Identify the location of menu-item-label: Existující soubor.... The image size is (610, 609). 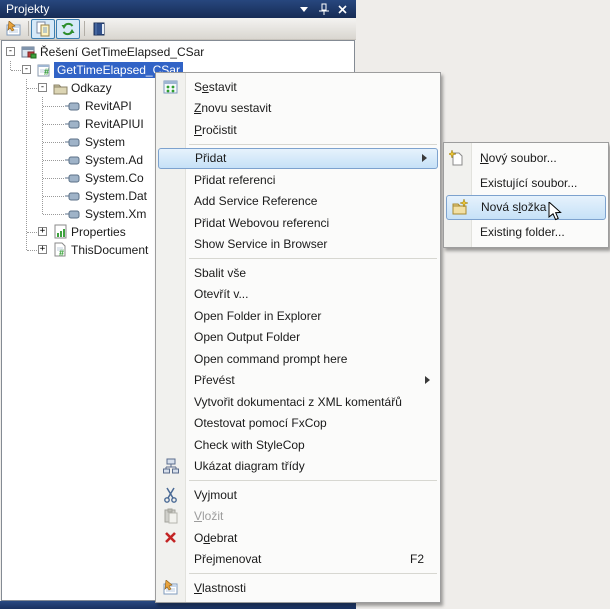
(529, 182).